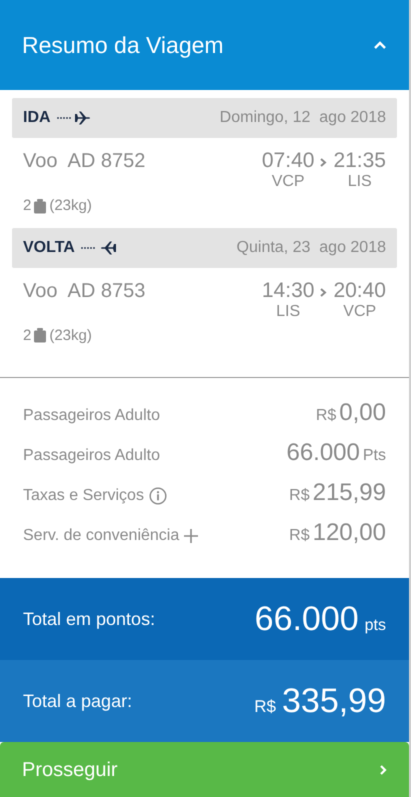 The height and width of the screenshot is (797, 411). I want to click on total-amount: 66.000, so click(306, 619).